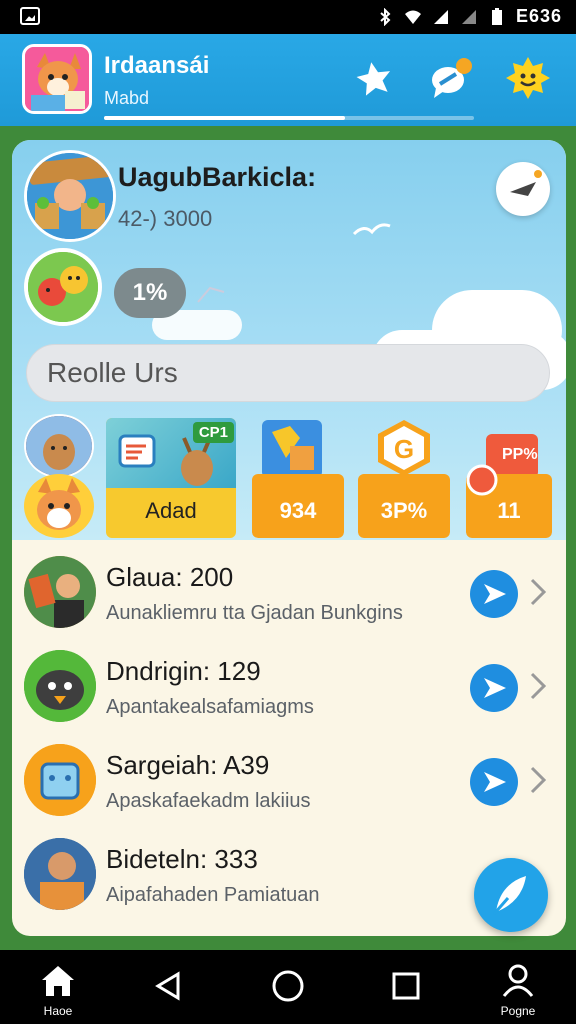  I want to click on tile-badge: PP%, so click(520, 454).